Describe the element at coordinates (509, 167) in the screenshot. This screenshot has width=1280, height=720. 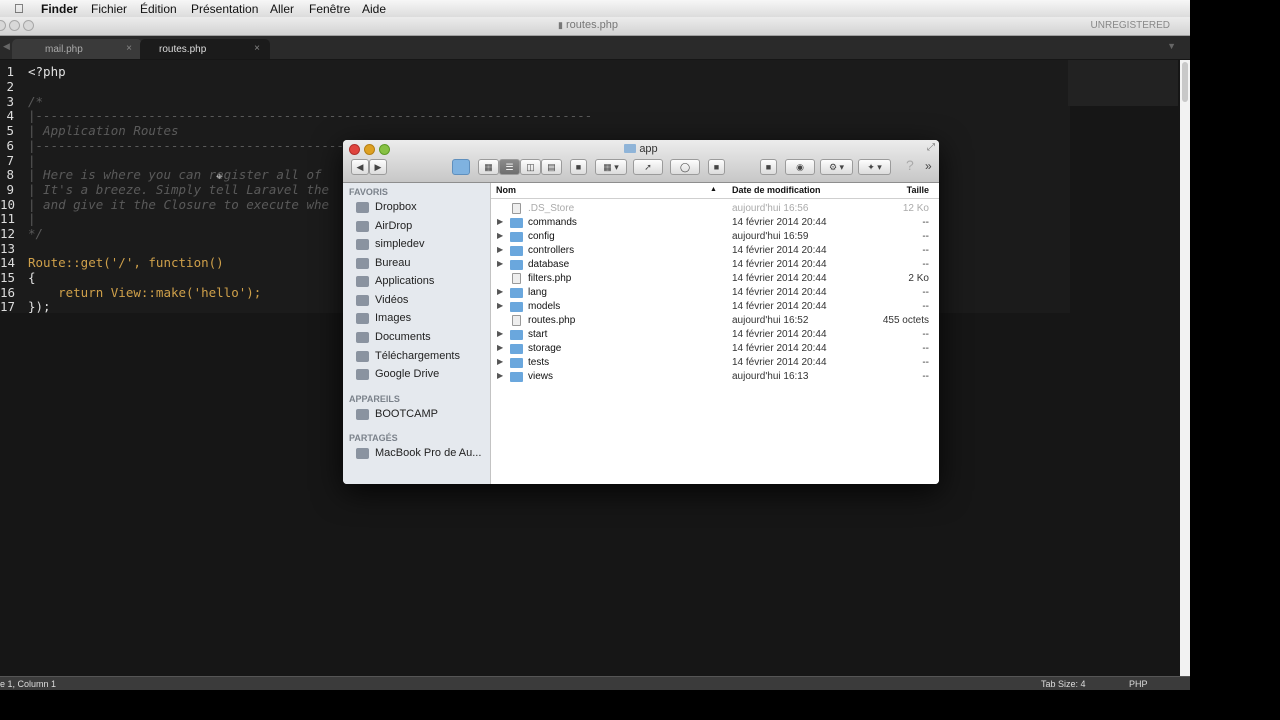
I see `list-view-button: ☰` at that location.